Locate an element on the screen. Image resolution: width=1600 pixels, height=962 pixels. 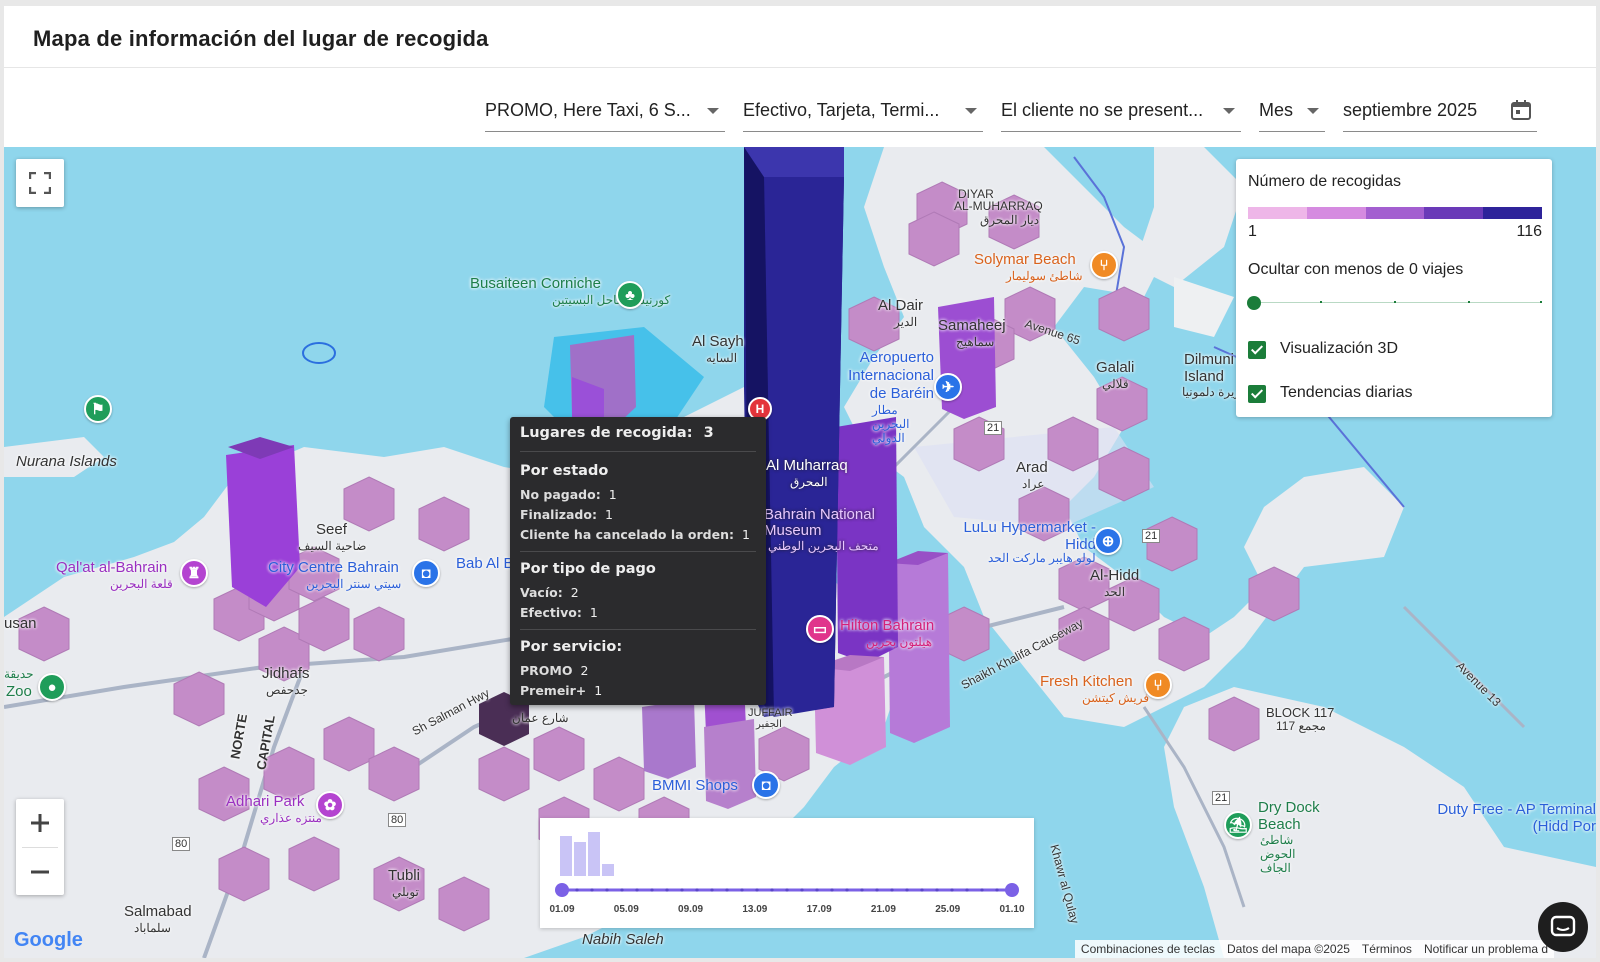
map-label: City Centre Bahrain is located at coordinates (333, 567).